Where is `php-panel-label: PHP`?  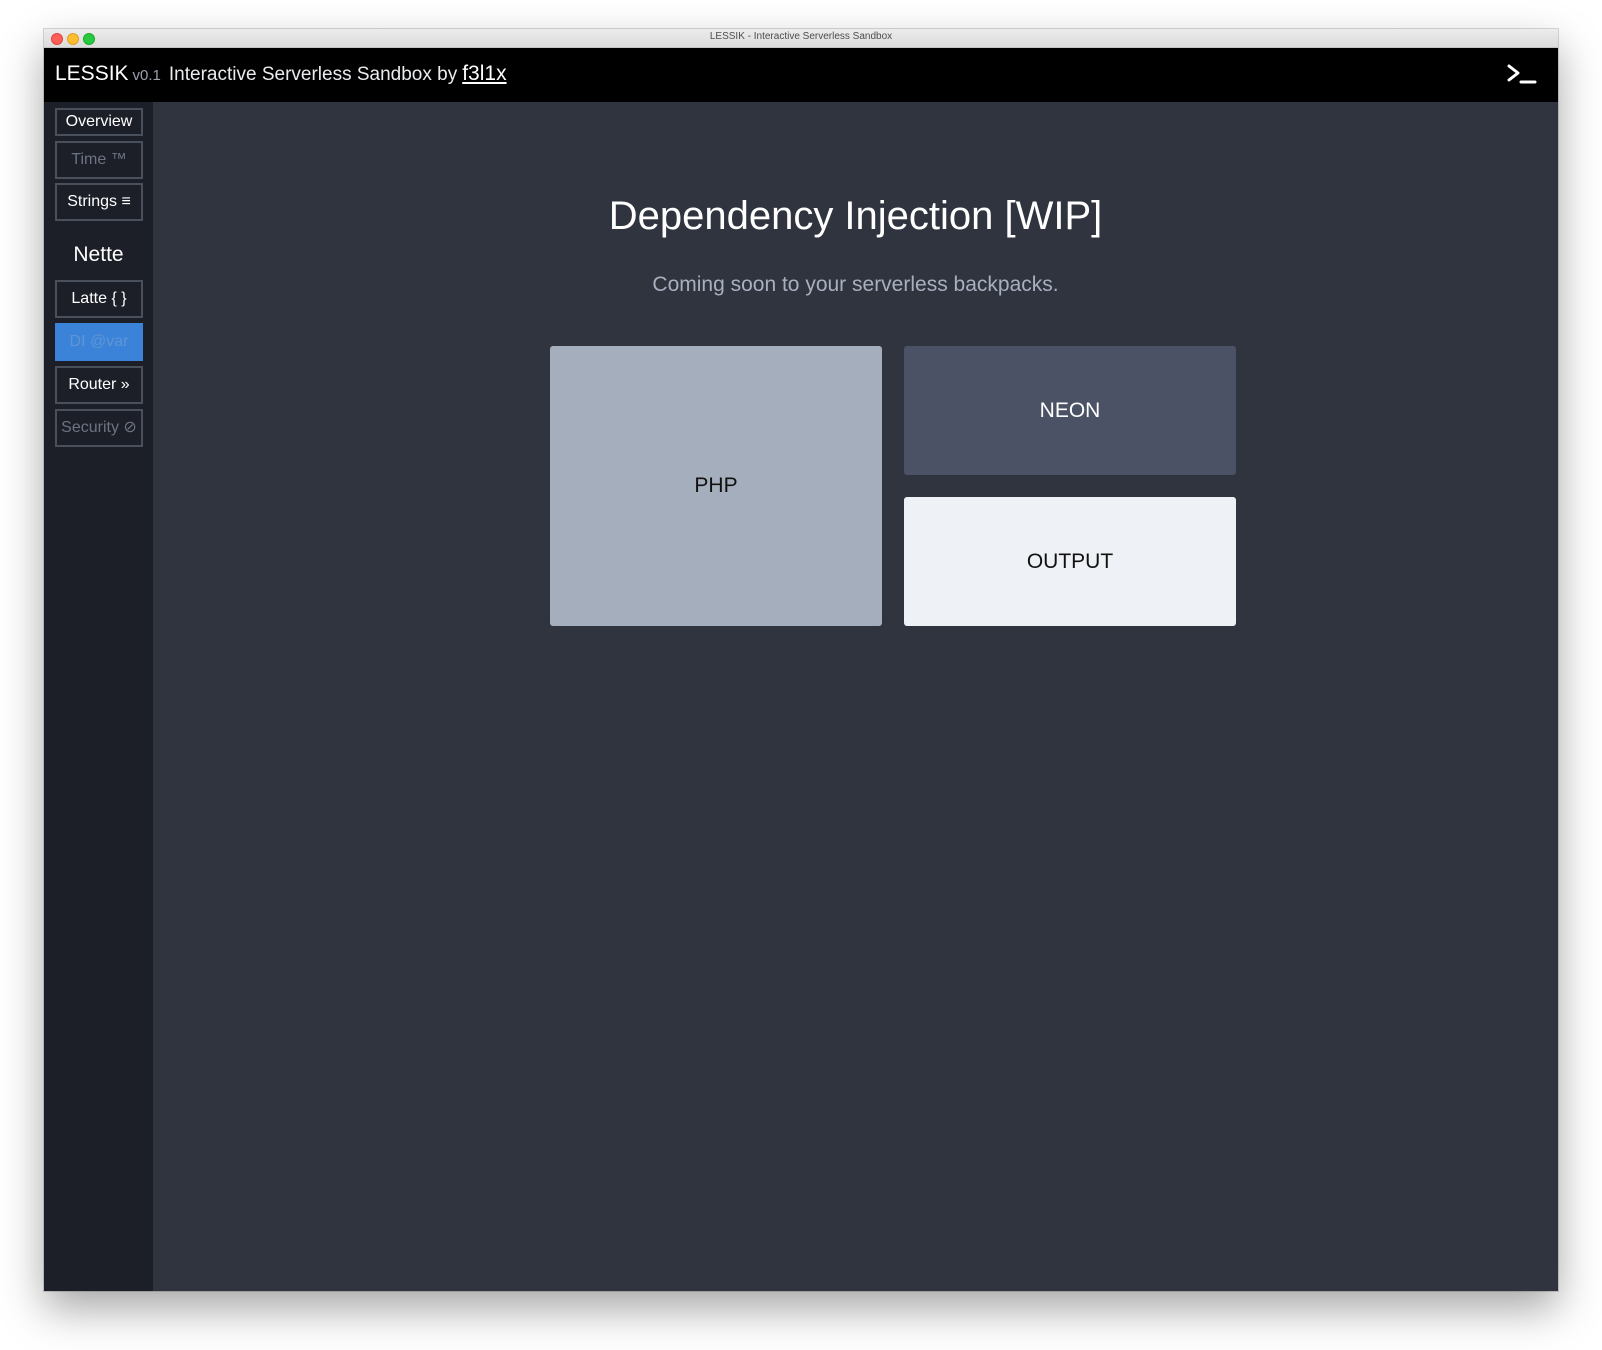
php-panel-label: PHP is located at coordinates (716, 485).